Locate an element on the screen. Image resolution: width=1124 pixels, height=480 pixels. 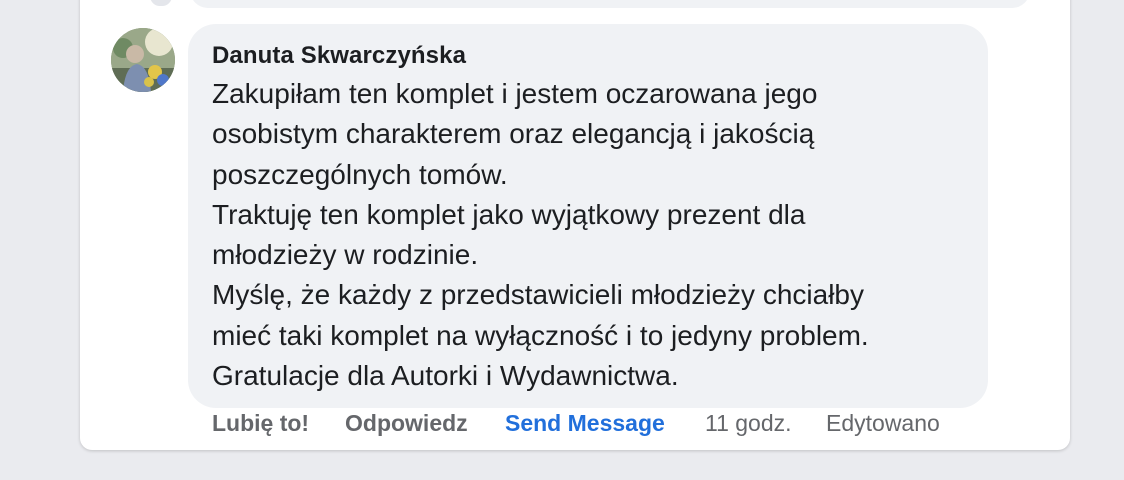
reply-button: Odpowiedz is located at coordinates (406, 423).